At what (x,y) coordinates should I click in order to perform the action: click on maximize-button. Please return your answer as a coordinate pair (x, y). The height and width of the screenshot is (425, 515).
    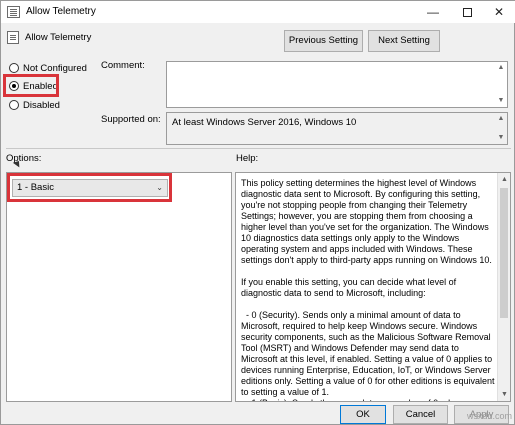
    Looking at the image, I should click on (467, 12).